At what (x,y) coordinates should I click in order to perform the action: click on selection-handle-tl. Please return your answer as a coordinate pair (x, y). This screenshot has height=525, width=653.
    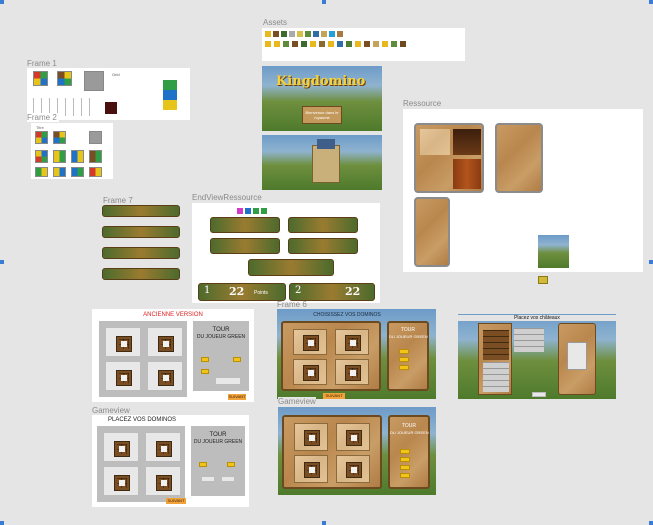
    Looking at the image, I should click on (2, 2).